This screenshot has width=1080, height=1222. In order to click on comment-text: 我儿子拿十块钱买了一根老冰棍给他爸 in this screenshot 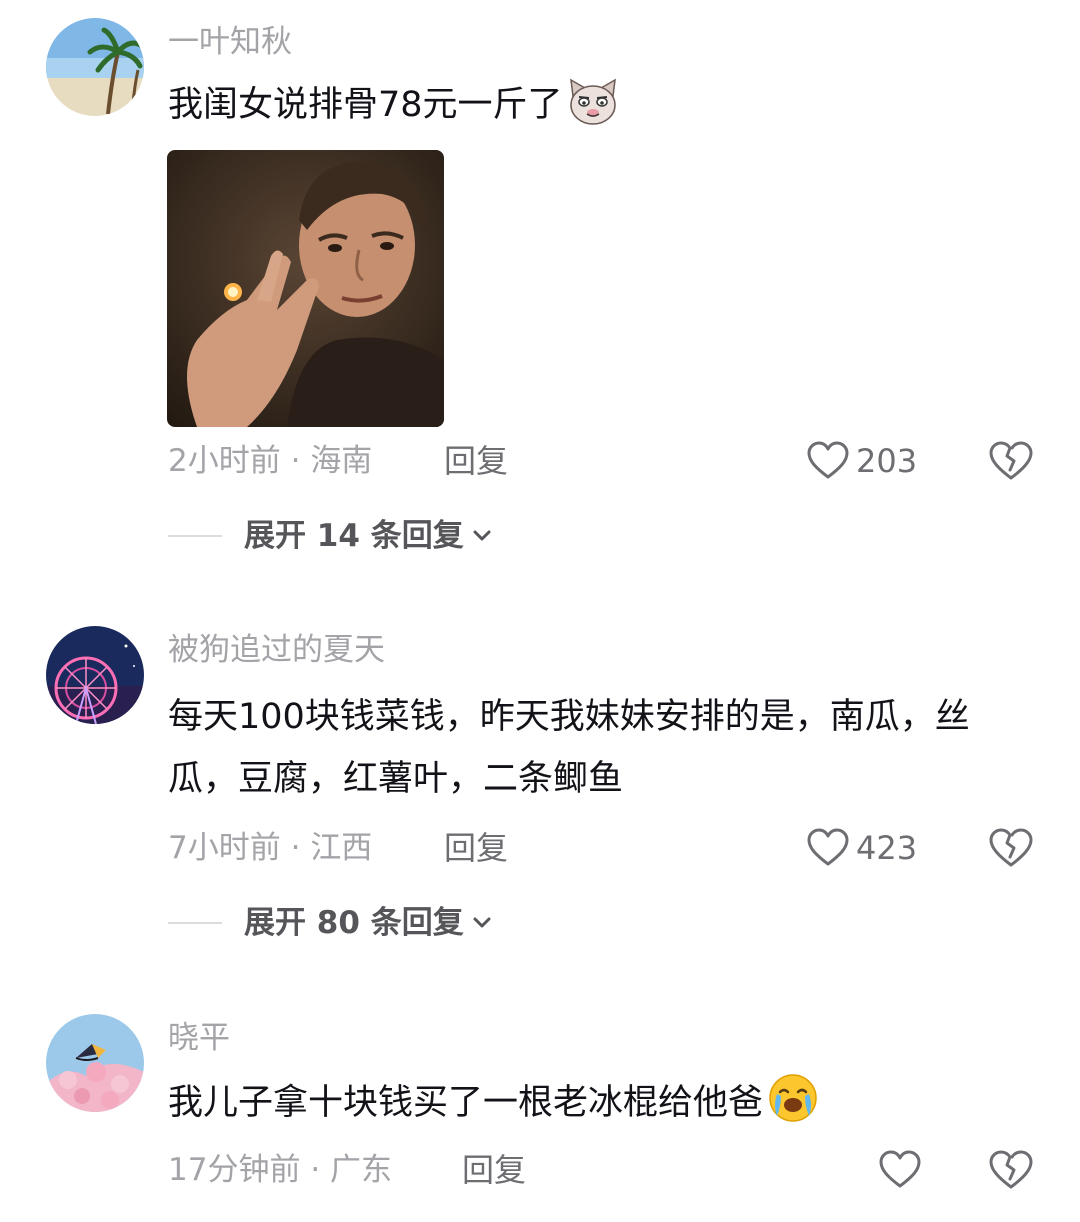, I will do `click(578, 1108)`.